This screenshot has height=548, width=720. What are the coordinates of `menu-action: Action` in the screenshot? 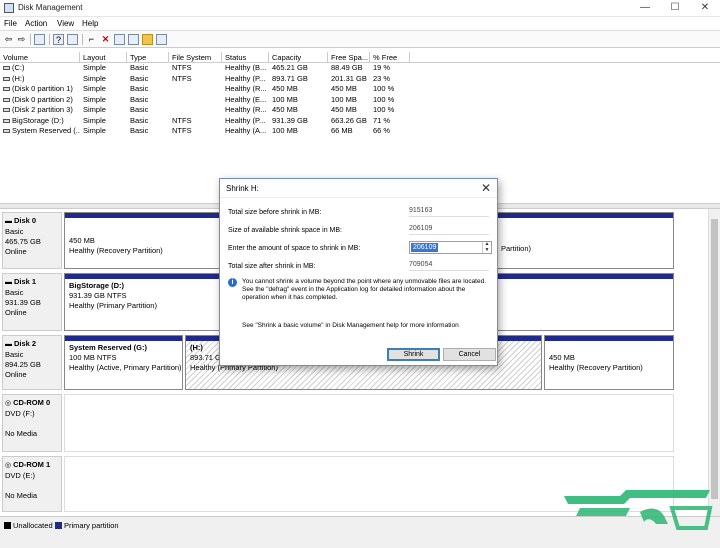 It's located at (36, 23).